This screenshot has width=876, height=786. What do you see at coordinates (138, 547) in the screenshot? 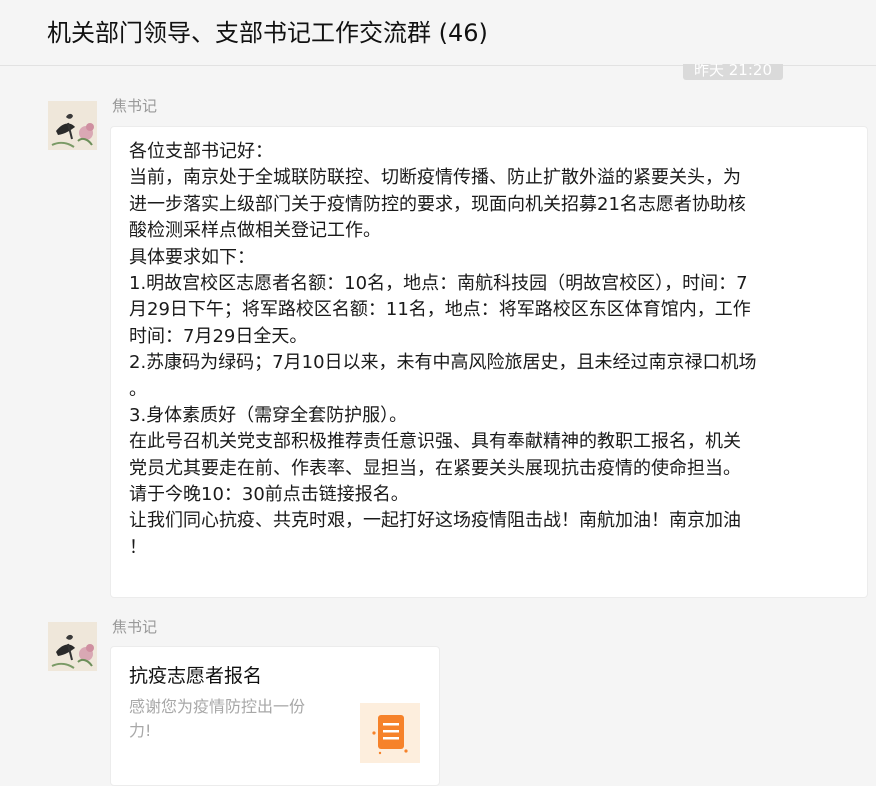
I see `message-line: ！` at bounding box center [138, 547].